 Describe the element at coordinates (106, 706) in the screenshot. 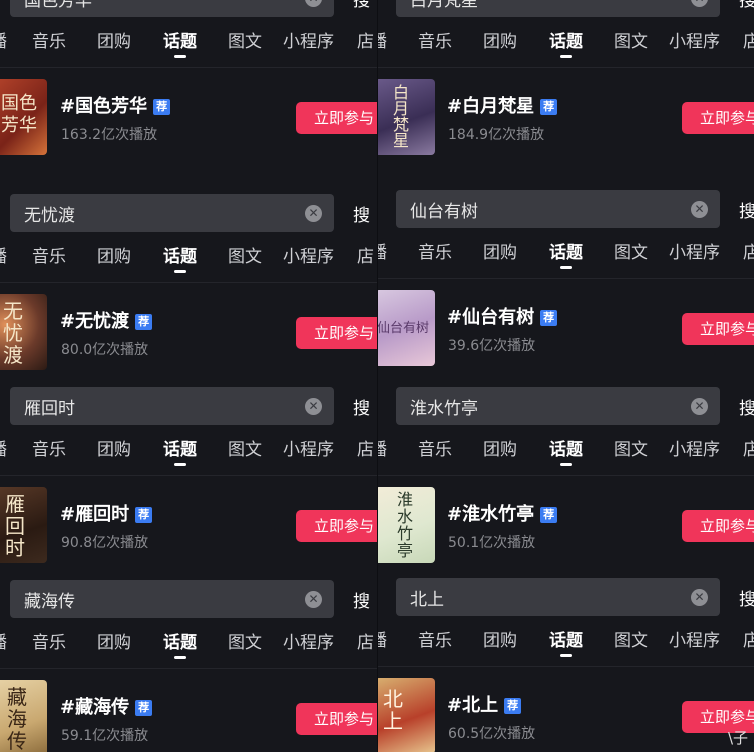

I see `topic-title: #藏海传荐` at that location.